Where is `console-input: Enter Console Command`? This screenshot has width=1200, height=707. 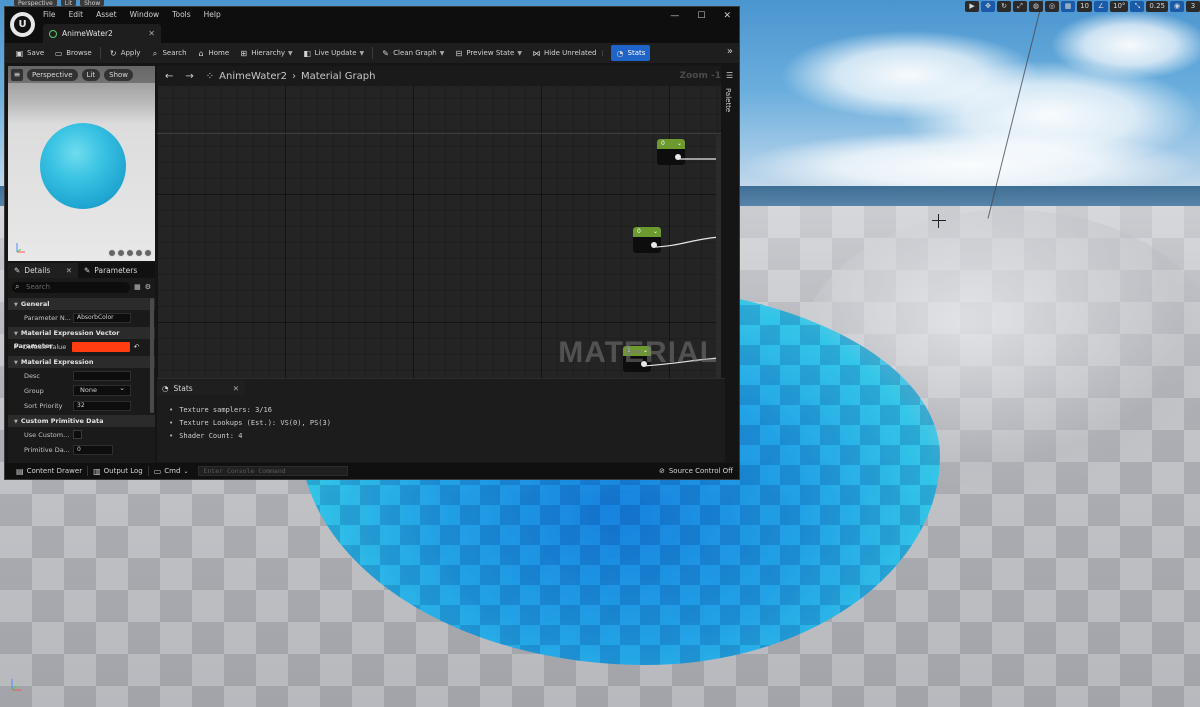 console-input: Enter Console Command is located at coordinates (273, 471).